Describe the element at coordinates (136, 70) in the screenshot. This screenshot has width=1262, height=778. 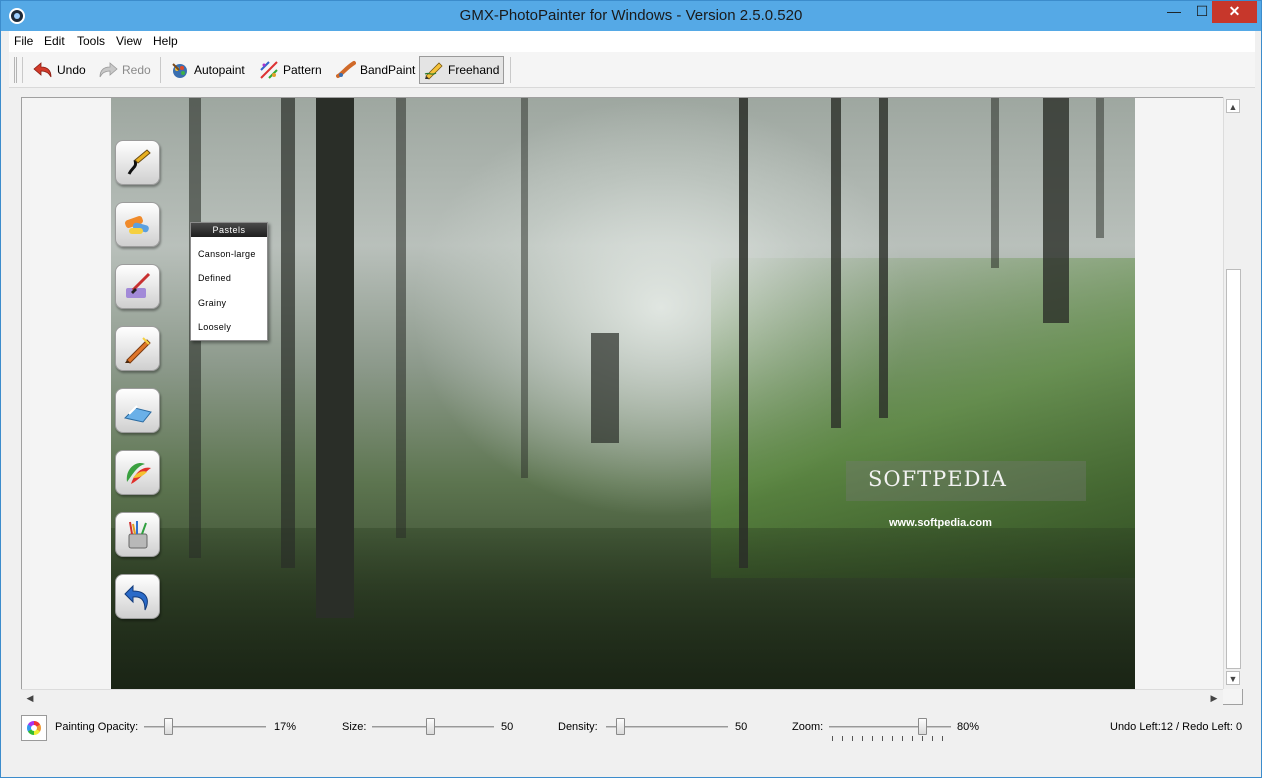
I see `redo-label: Redo` at that location.